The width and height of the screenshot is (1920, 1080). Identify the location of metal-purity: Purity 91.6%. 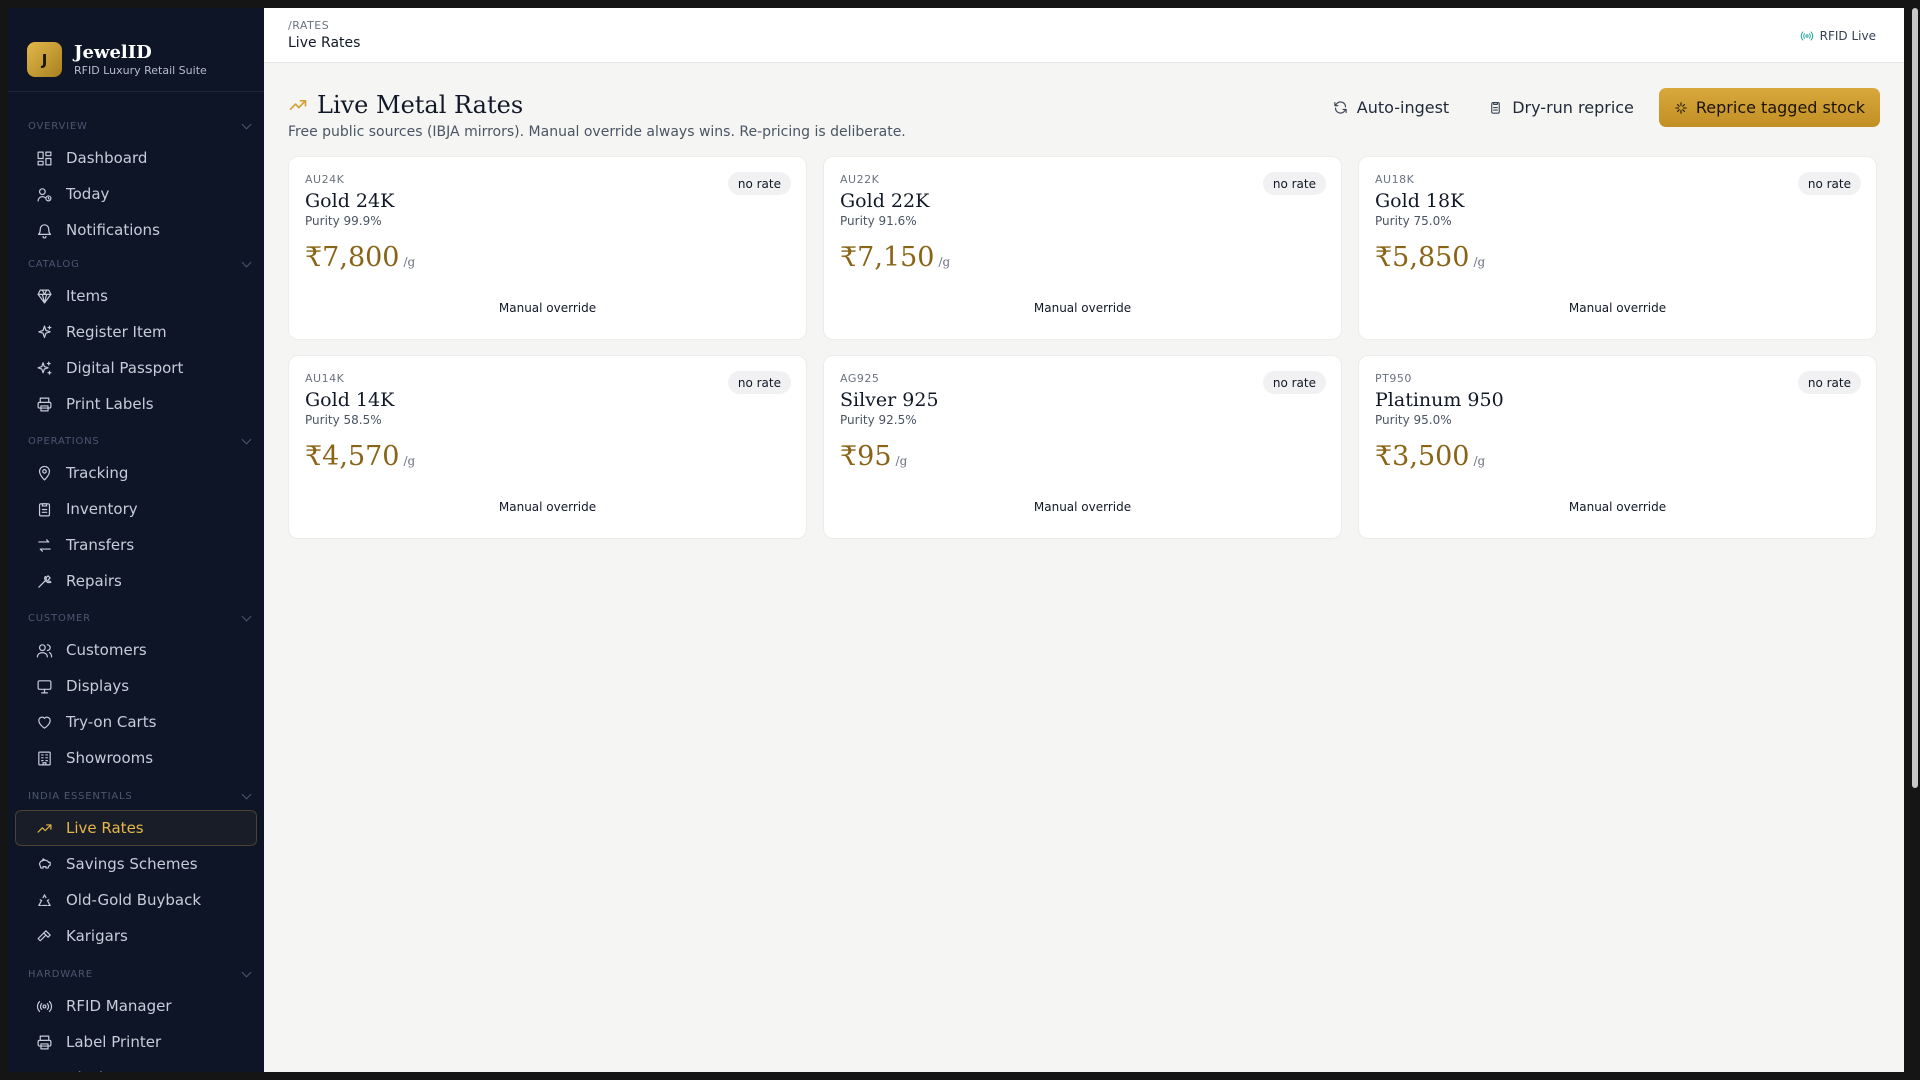
(878, 221).